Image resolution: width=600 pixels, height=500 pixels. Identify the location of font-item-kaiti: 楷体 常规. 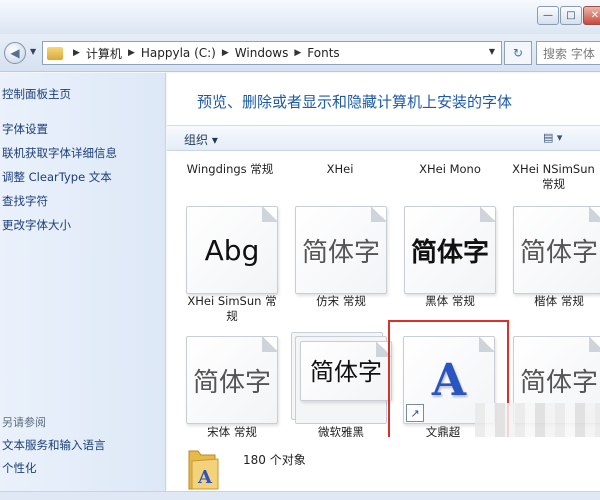
(555, 301).